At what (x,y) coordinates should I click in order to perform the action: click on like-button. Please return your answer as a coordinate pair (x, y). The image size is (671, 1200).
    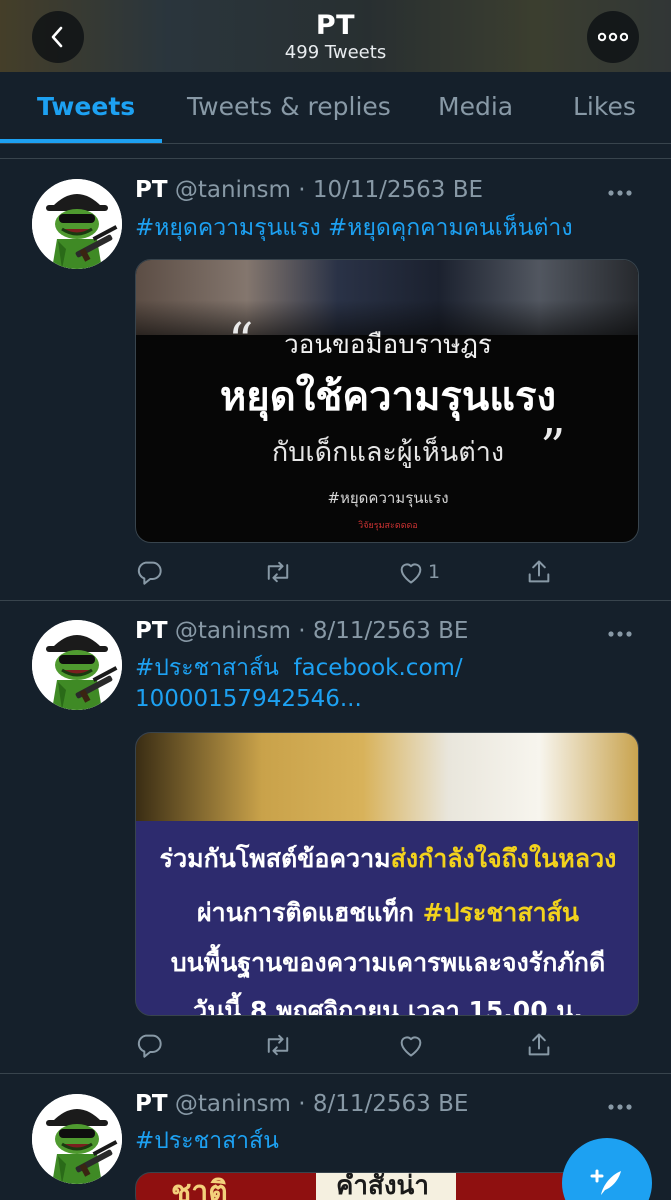
    Looking at the image, I should click on (411, 1045).